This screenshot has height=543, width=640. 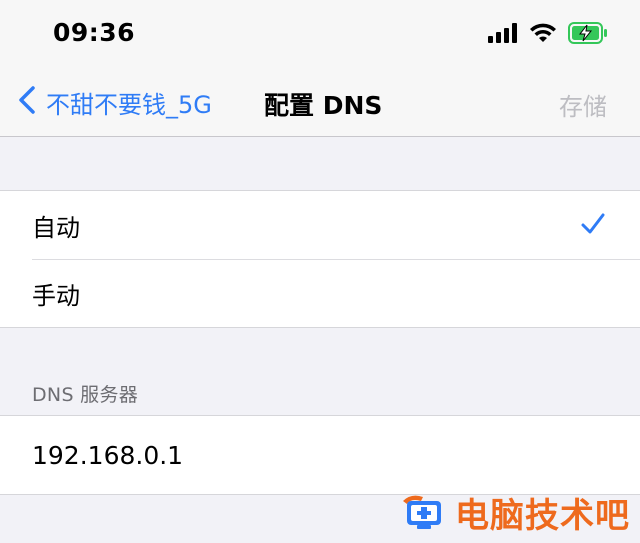 What do you see at coordinates (94, 32) in the screenshot?
I see `status-time: 09:36` at bounding box center [94, 32].